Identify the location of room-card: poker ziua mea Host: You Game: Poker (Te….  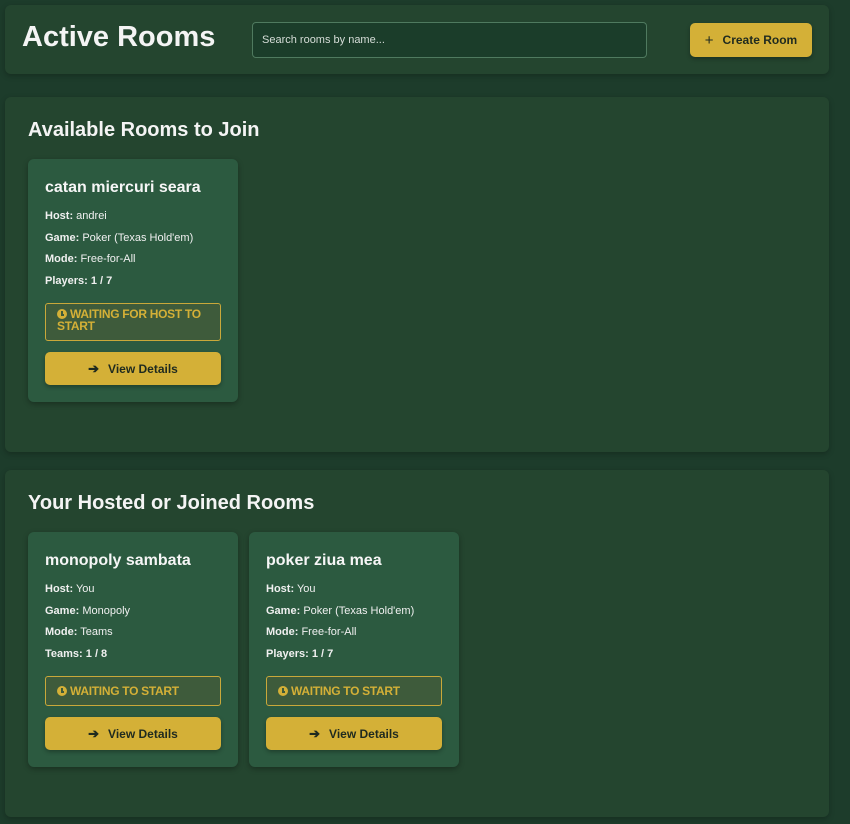
(354, 649).